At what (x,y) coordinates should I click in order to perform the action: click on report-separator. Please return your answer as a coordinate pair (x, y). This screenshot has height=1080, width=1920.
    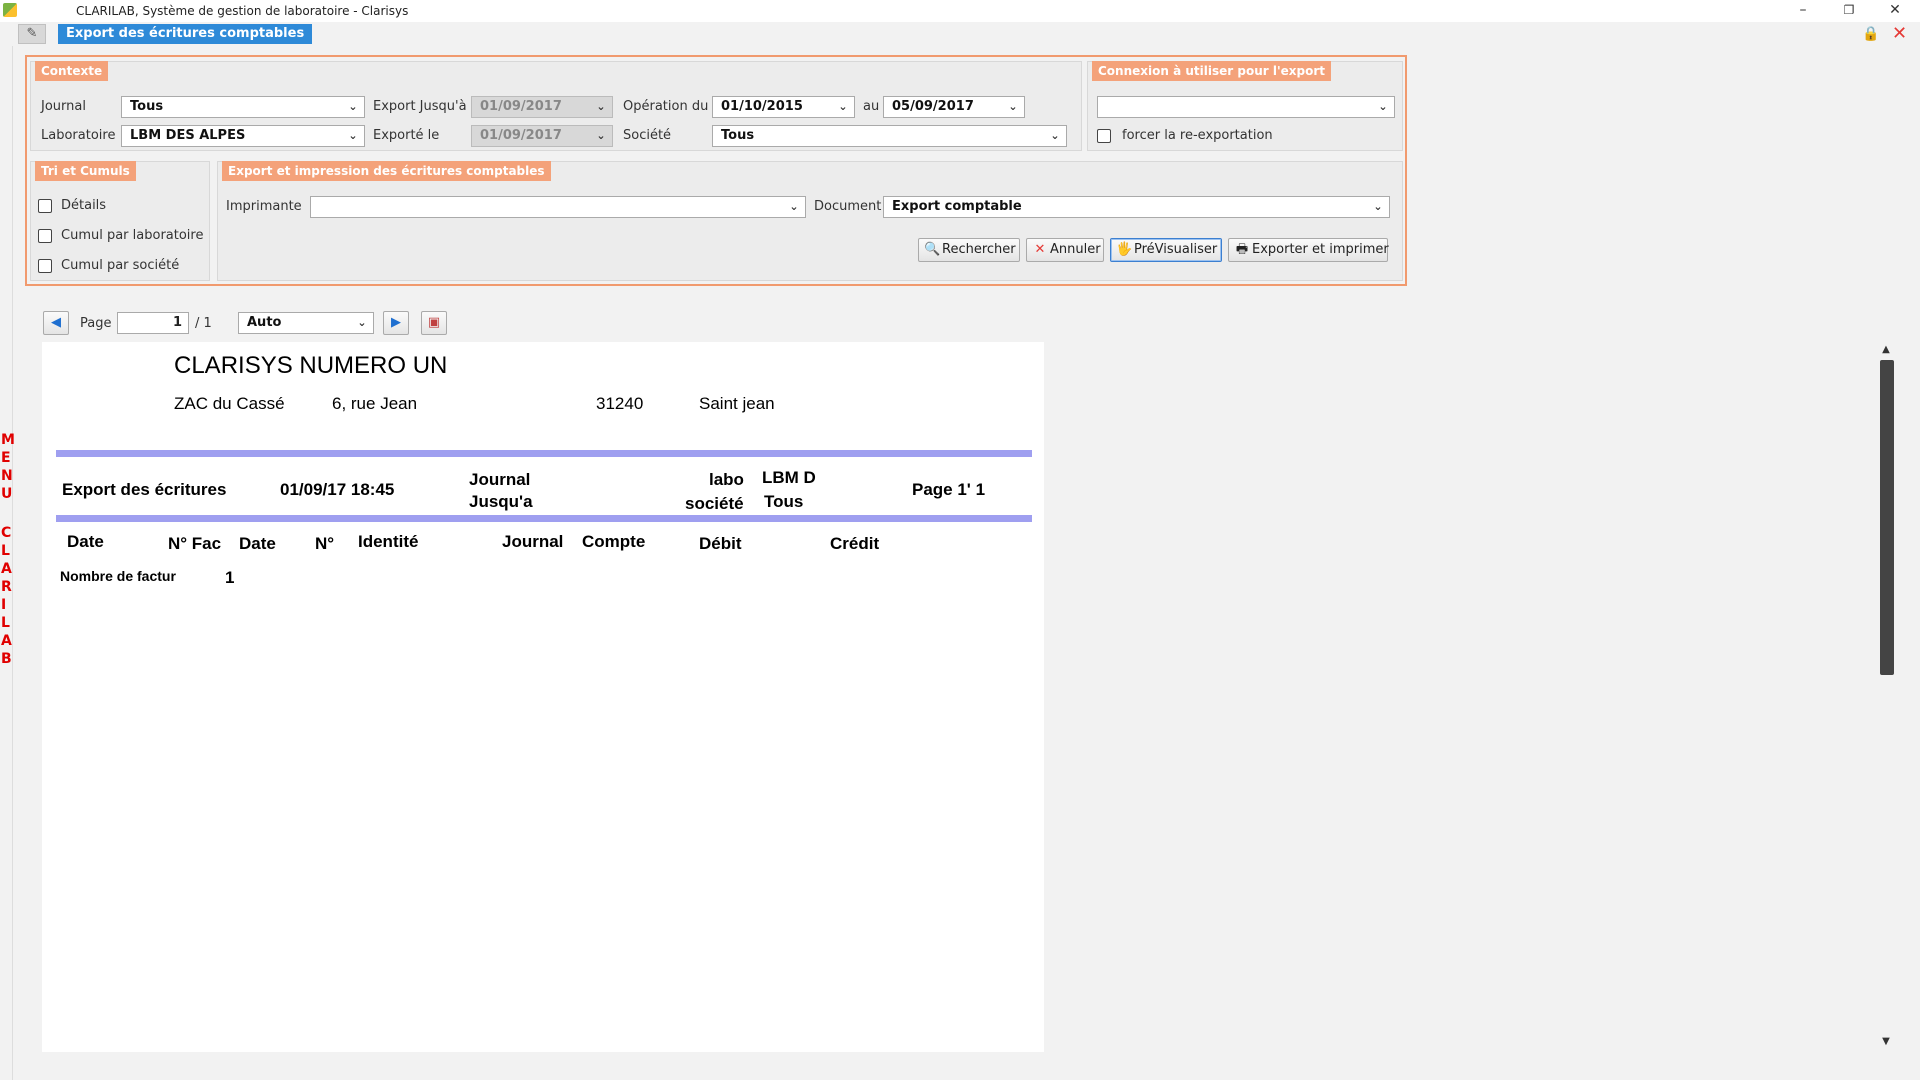
    Looking at the image, I should click on (544, 453).